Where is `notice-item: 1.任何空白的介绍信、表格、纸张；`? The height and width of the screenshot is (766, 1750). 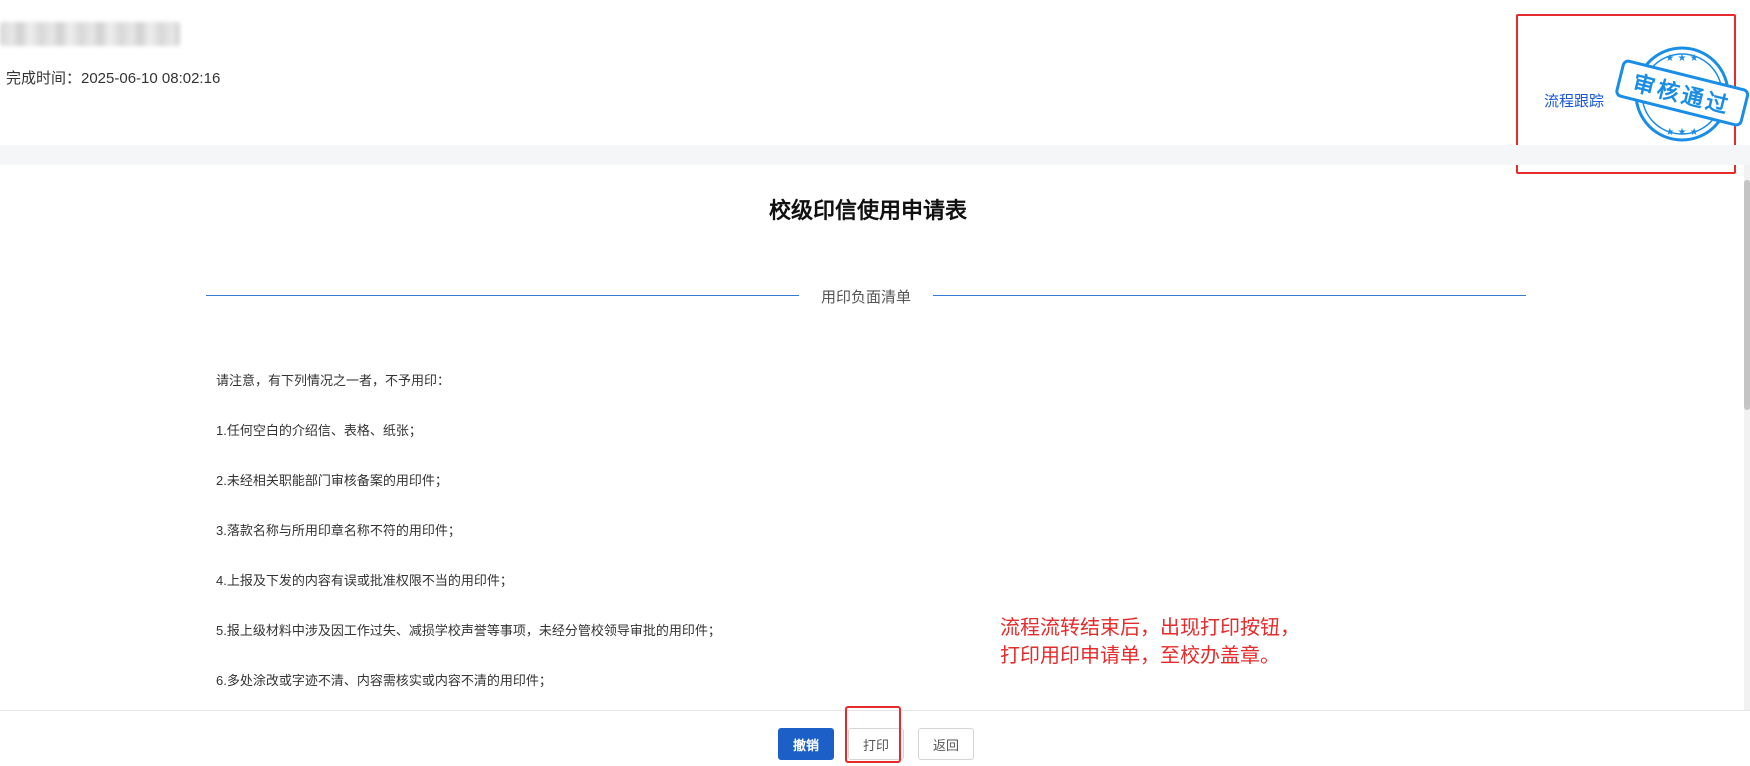 notice-item: 1.任何空白的介绍信、表格、纸张； is located at coordinates (319, 430).